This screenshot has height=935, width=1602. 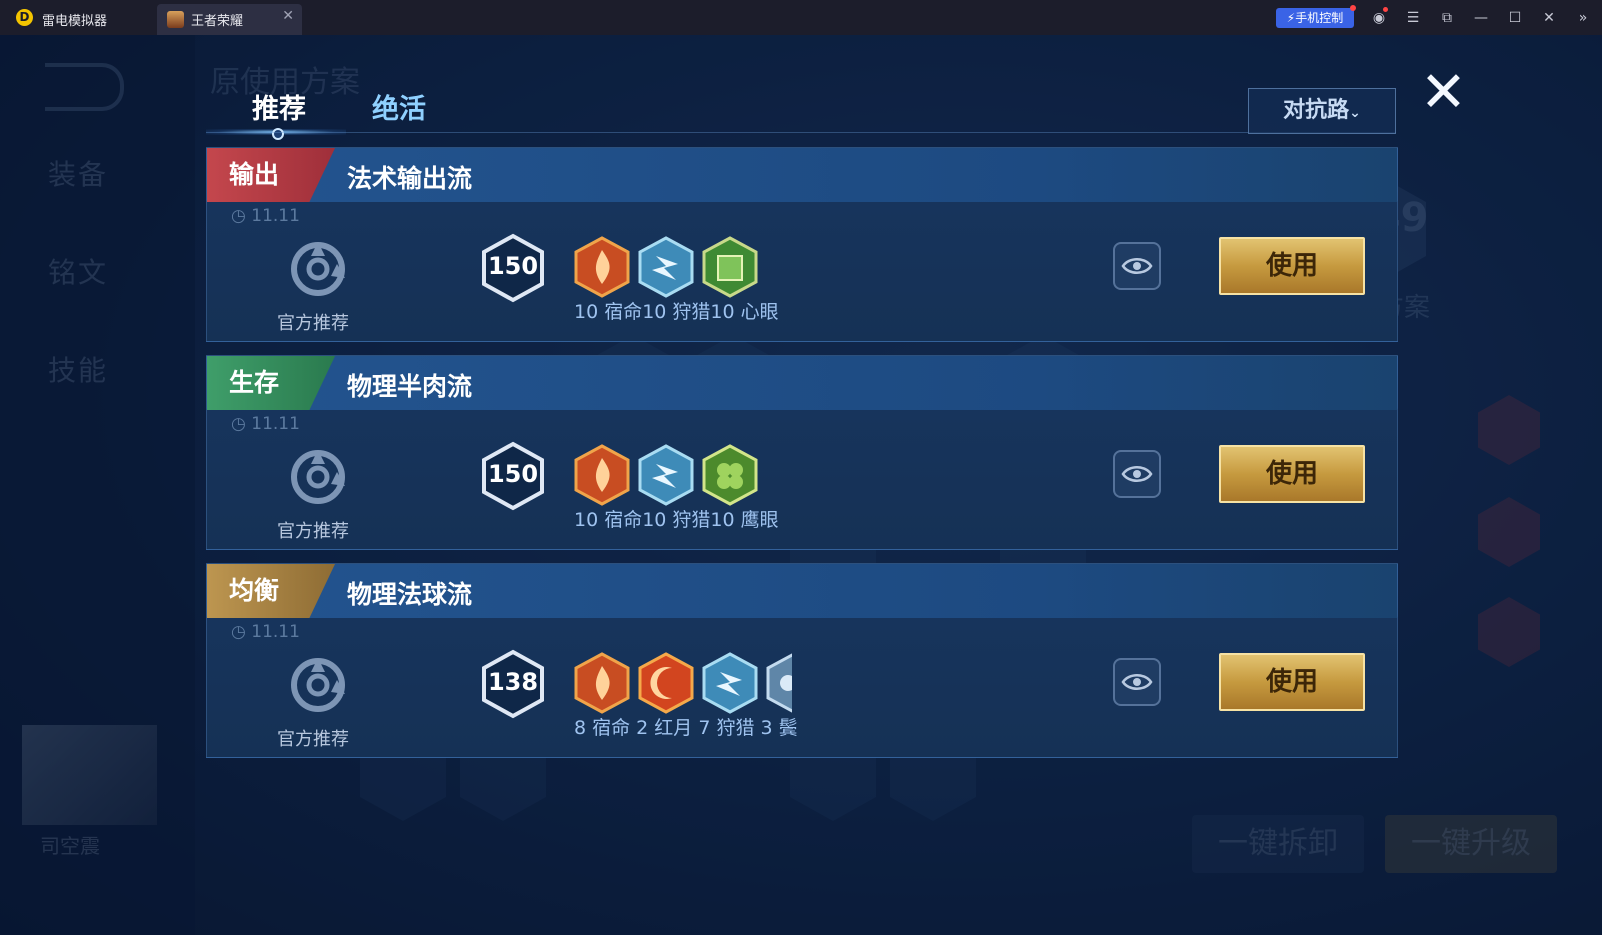 I want to click on game-tab: 王者荣耀 ✕, so click(x=229, y=19).